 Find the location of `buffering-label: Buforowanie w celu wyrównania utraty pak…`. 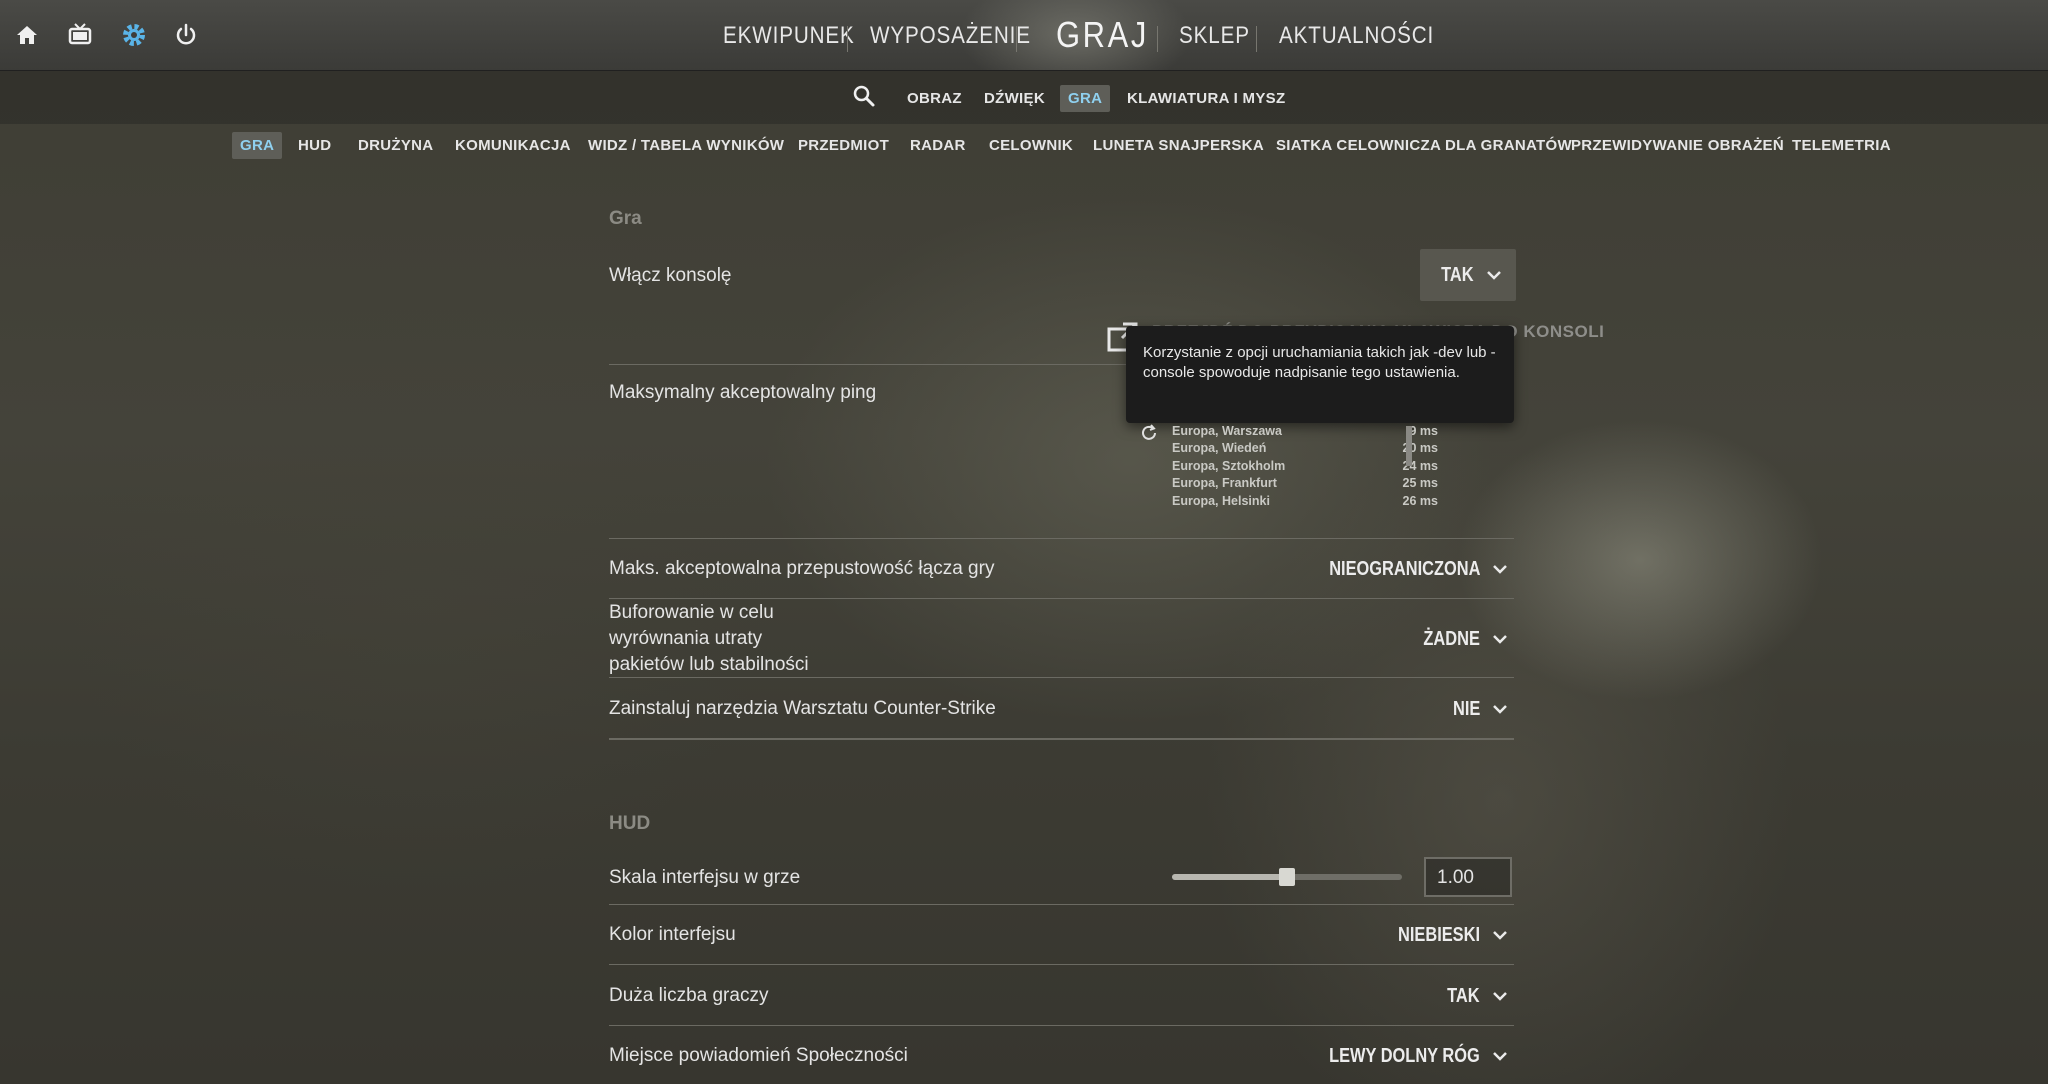

buffering-label: Buforowanie w celu wyrównania utraty pak… is located at coordinates (709, 639).